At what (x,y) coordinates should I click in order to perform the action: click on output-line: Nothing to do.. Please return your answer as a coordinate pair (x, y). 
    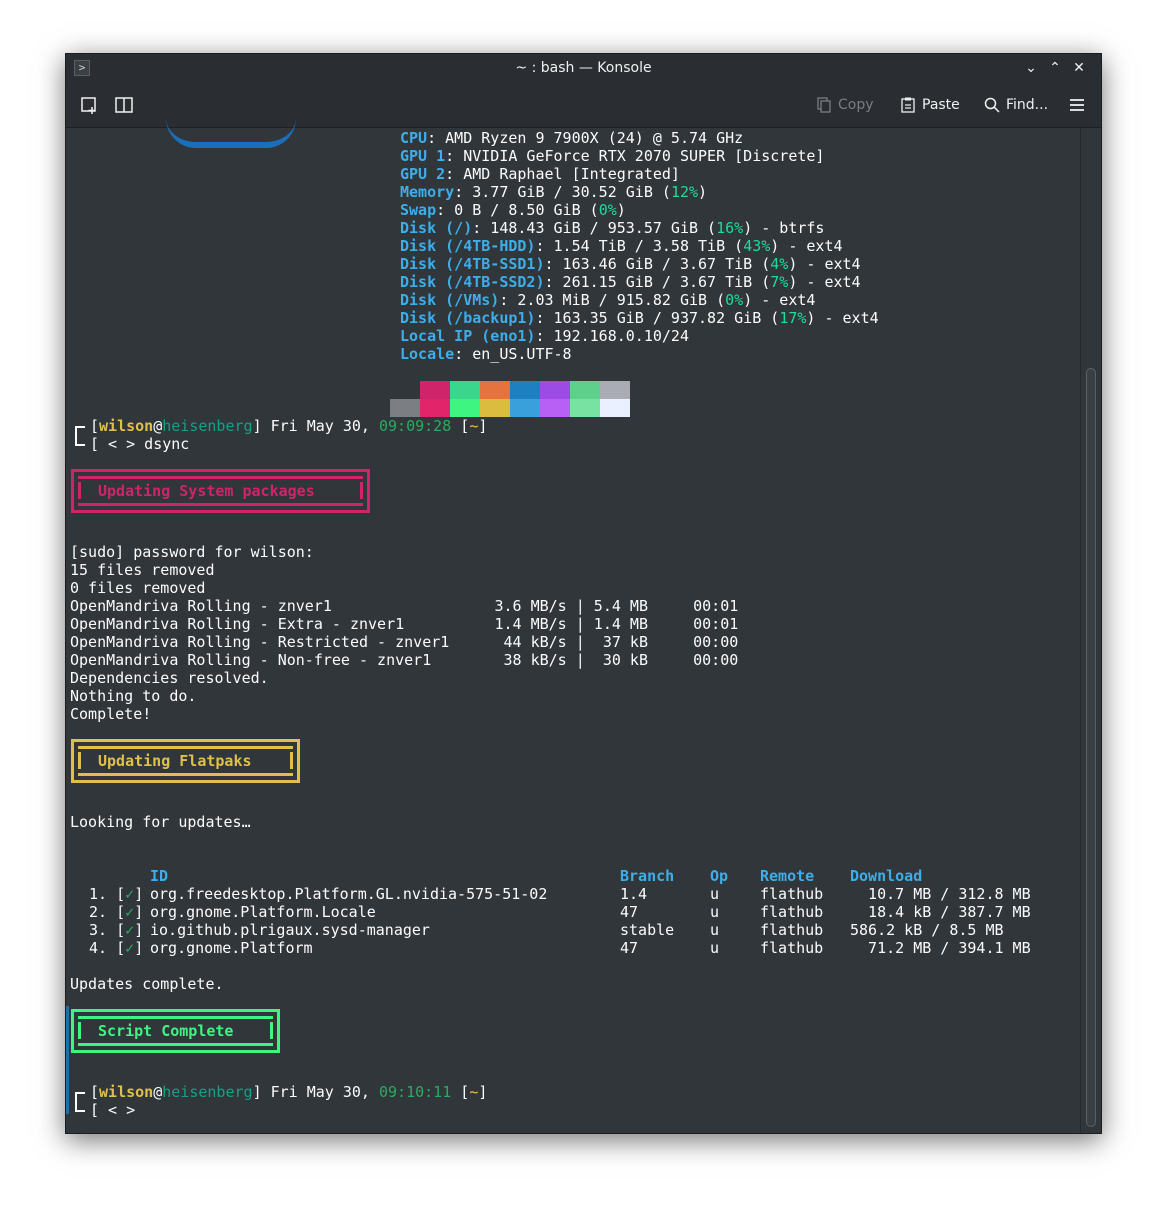
    Looking at the image, I should click on (133, 696).